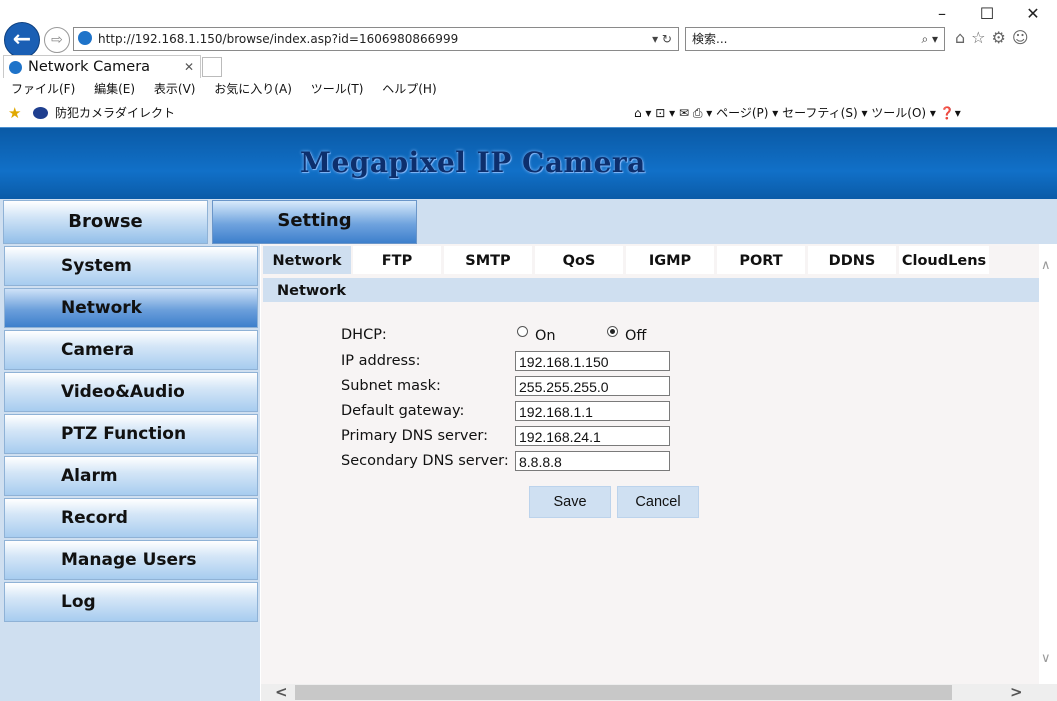  What do you see at coordinates (312, 291) in the screenshot?
I see `section-title: Network` at bounding box center [312, 291].